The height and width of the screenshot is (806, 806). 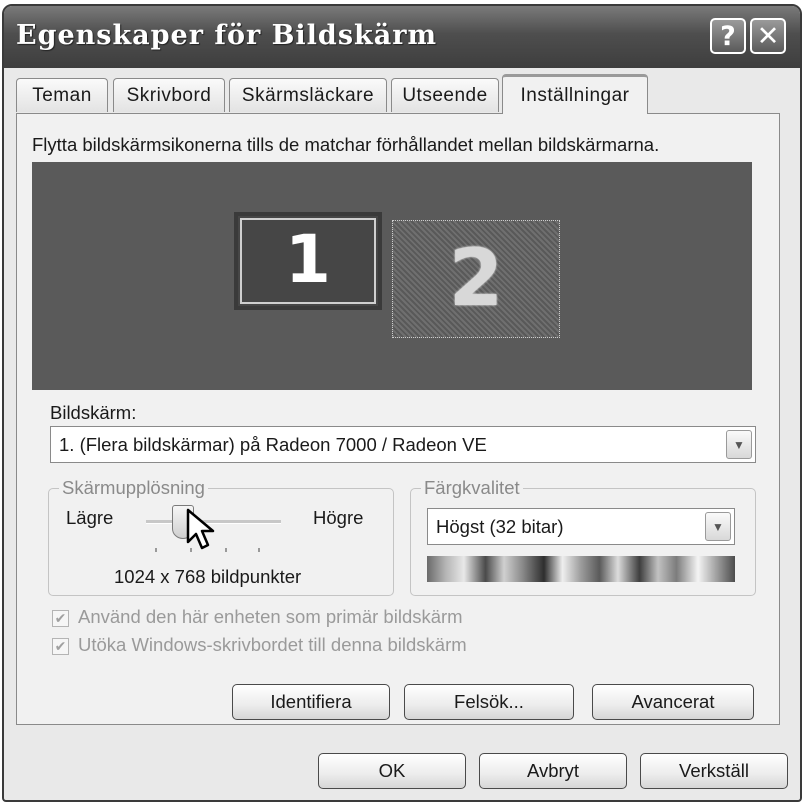 I want to click on monitor-1-icon: 1, so click(x=308, y=261).